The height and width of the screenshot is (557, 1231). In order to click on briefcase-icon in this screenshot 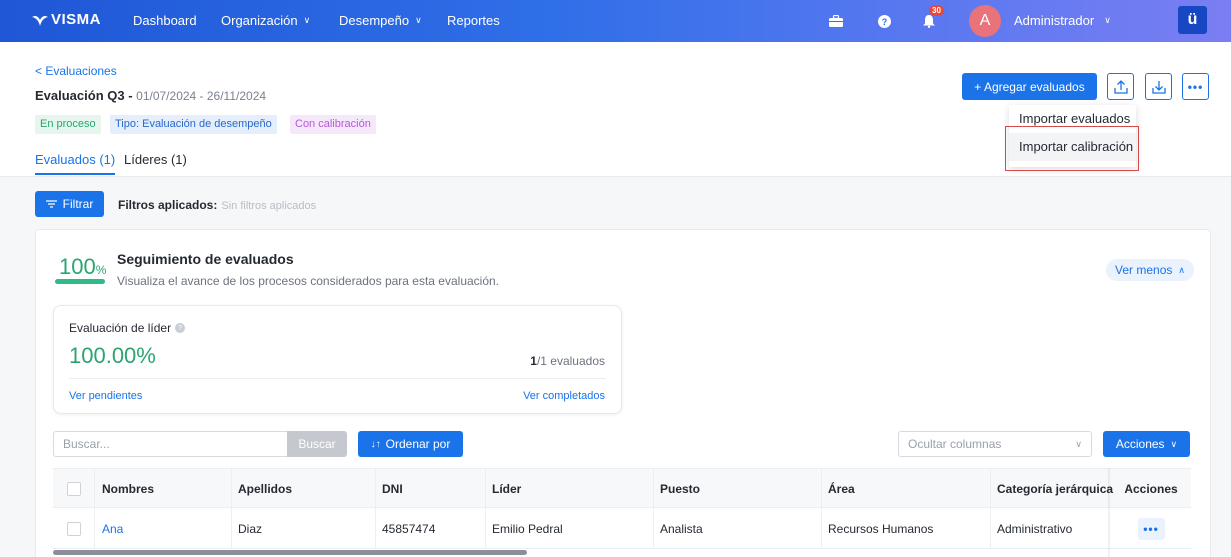, I will do `click(836, 21)`.